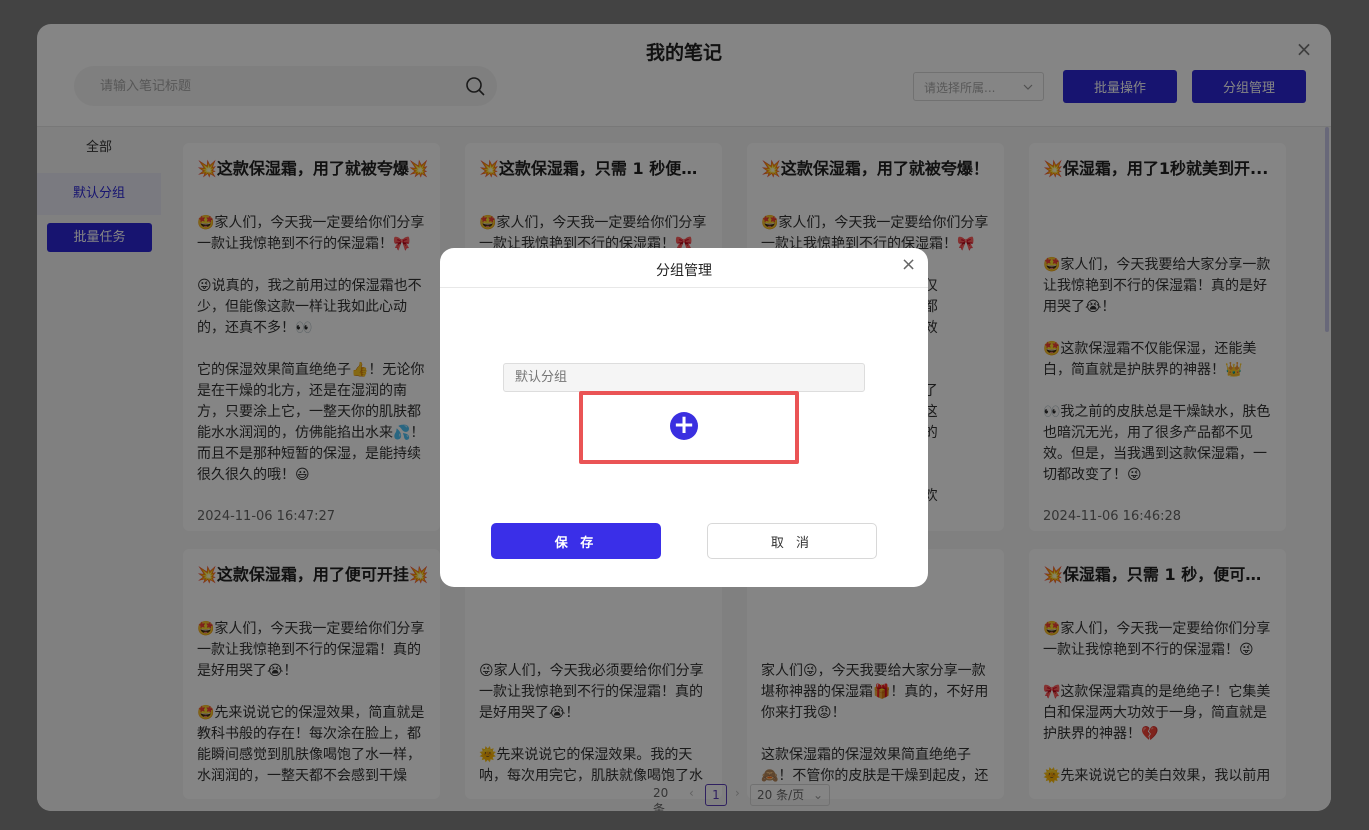 This screenshot has height=830, width=1369. Describe the element at coordinates (684, 426) in the screenshot. I see `add-group-icon: +` at that location.